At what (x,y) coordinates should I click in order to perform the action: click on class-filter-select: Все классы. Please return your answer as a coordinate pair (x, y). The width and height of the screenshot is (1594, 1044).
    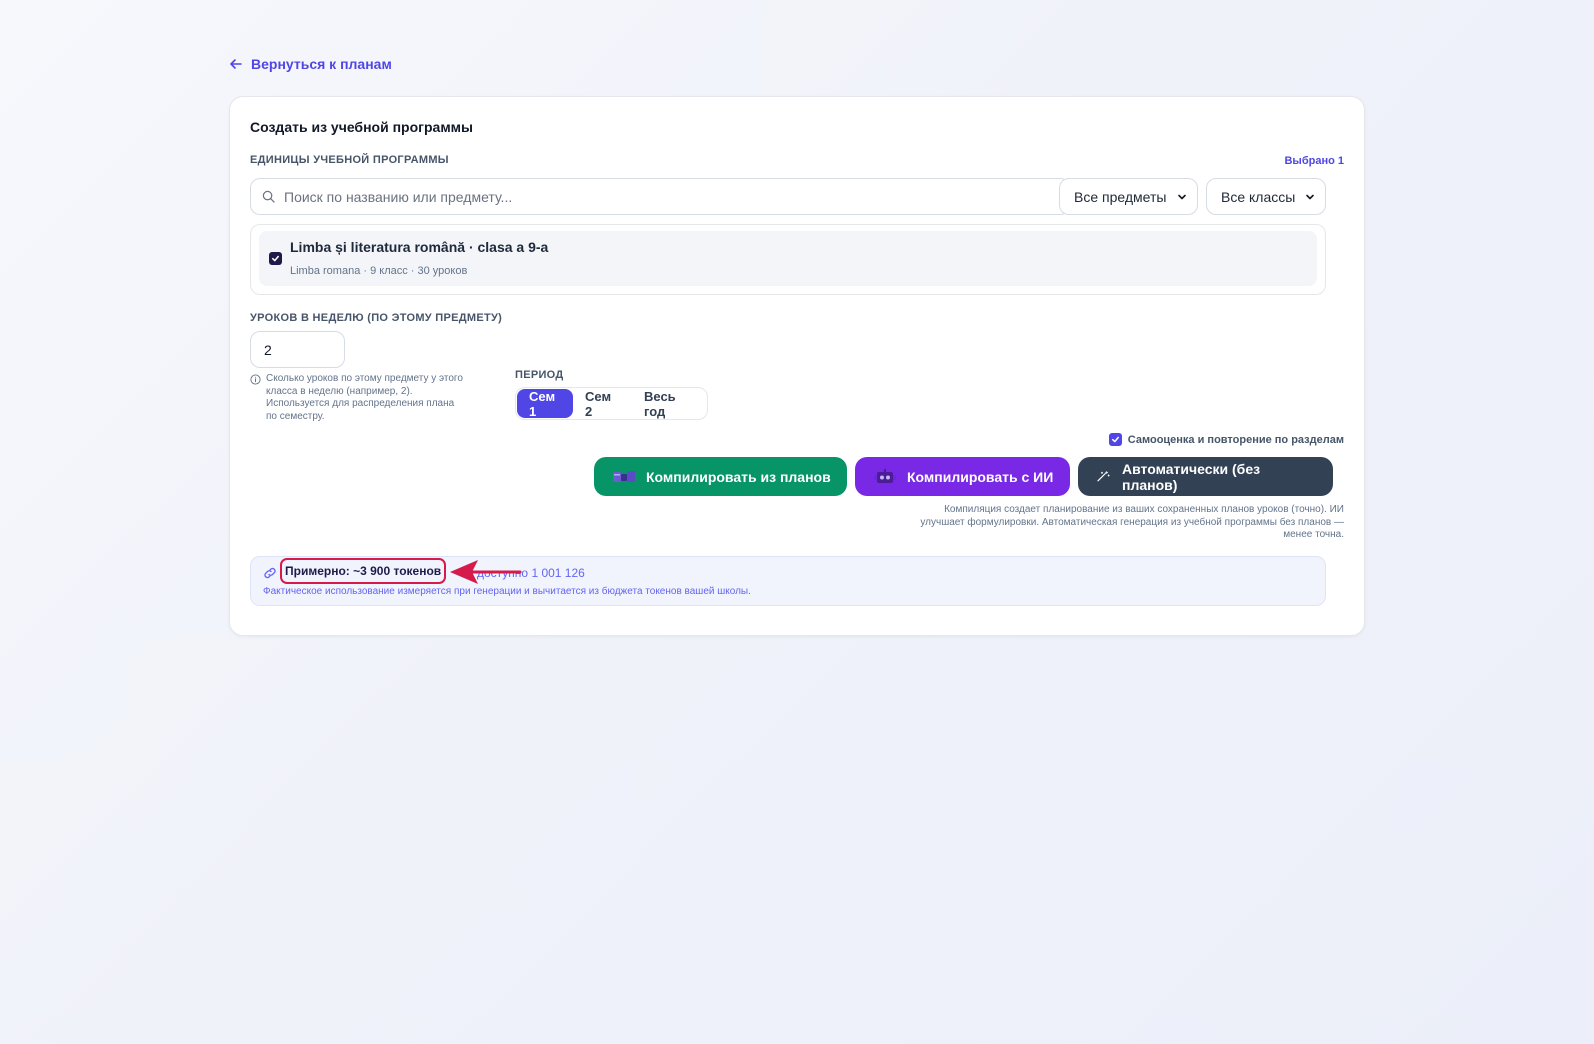
    Looking at the image, I should click on (1266, 196).